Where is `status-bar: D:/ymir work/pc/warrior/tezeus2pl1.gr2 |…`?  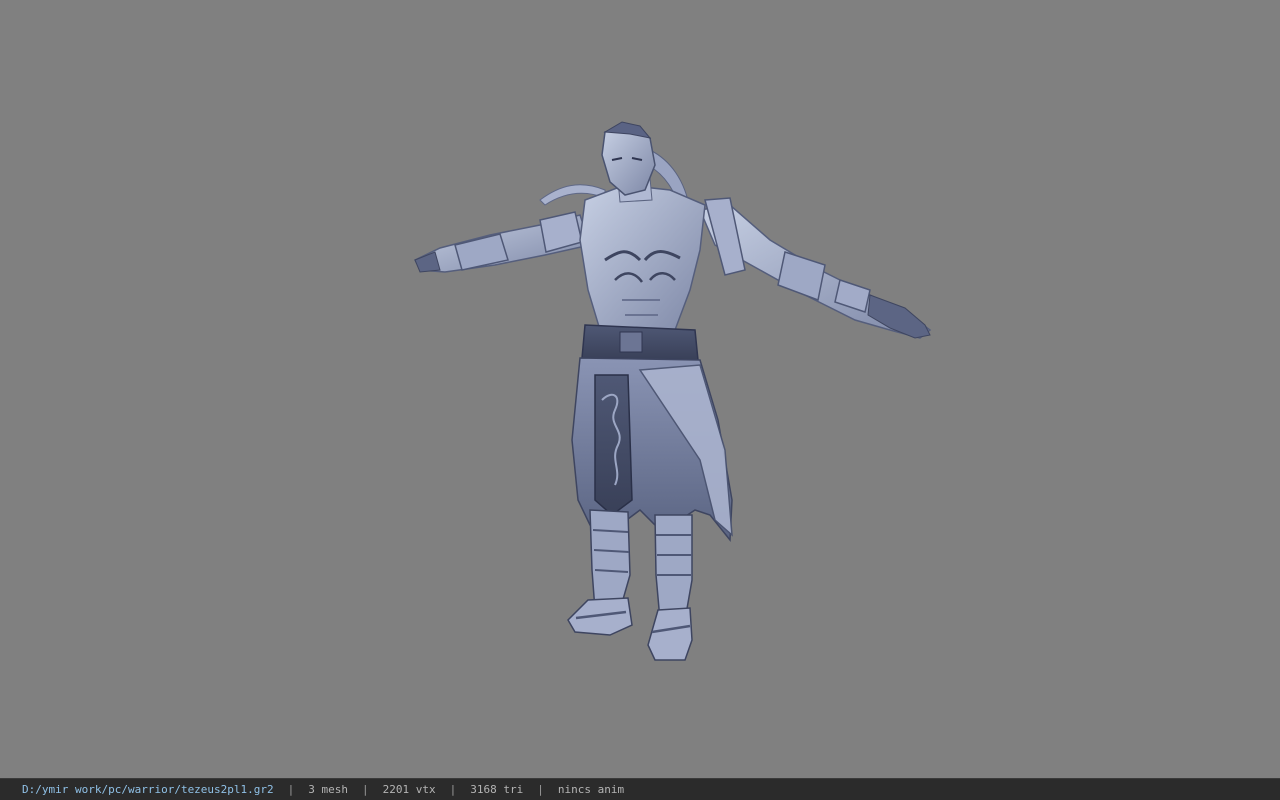 status-bar: D:/ymir work/pc/warrior/tezeus2pl1.gr2 |… is located at coordinates (640, 789).